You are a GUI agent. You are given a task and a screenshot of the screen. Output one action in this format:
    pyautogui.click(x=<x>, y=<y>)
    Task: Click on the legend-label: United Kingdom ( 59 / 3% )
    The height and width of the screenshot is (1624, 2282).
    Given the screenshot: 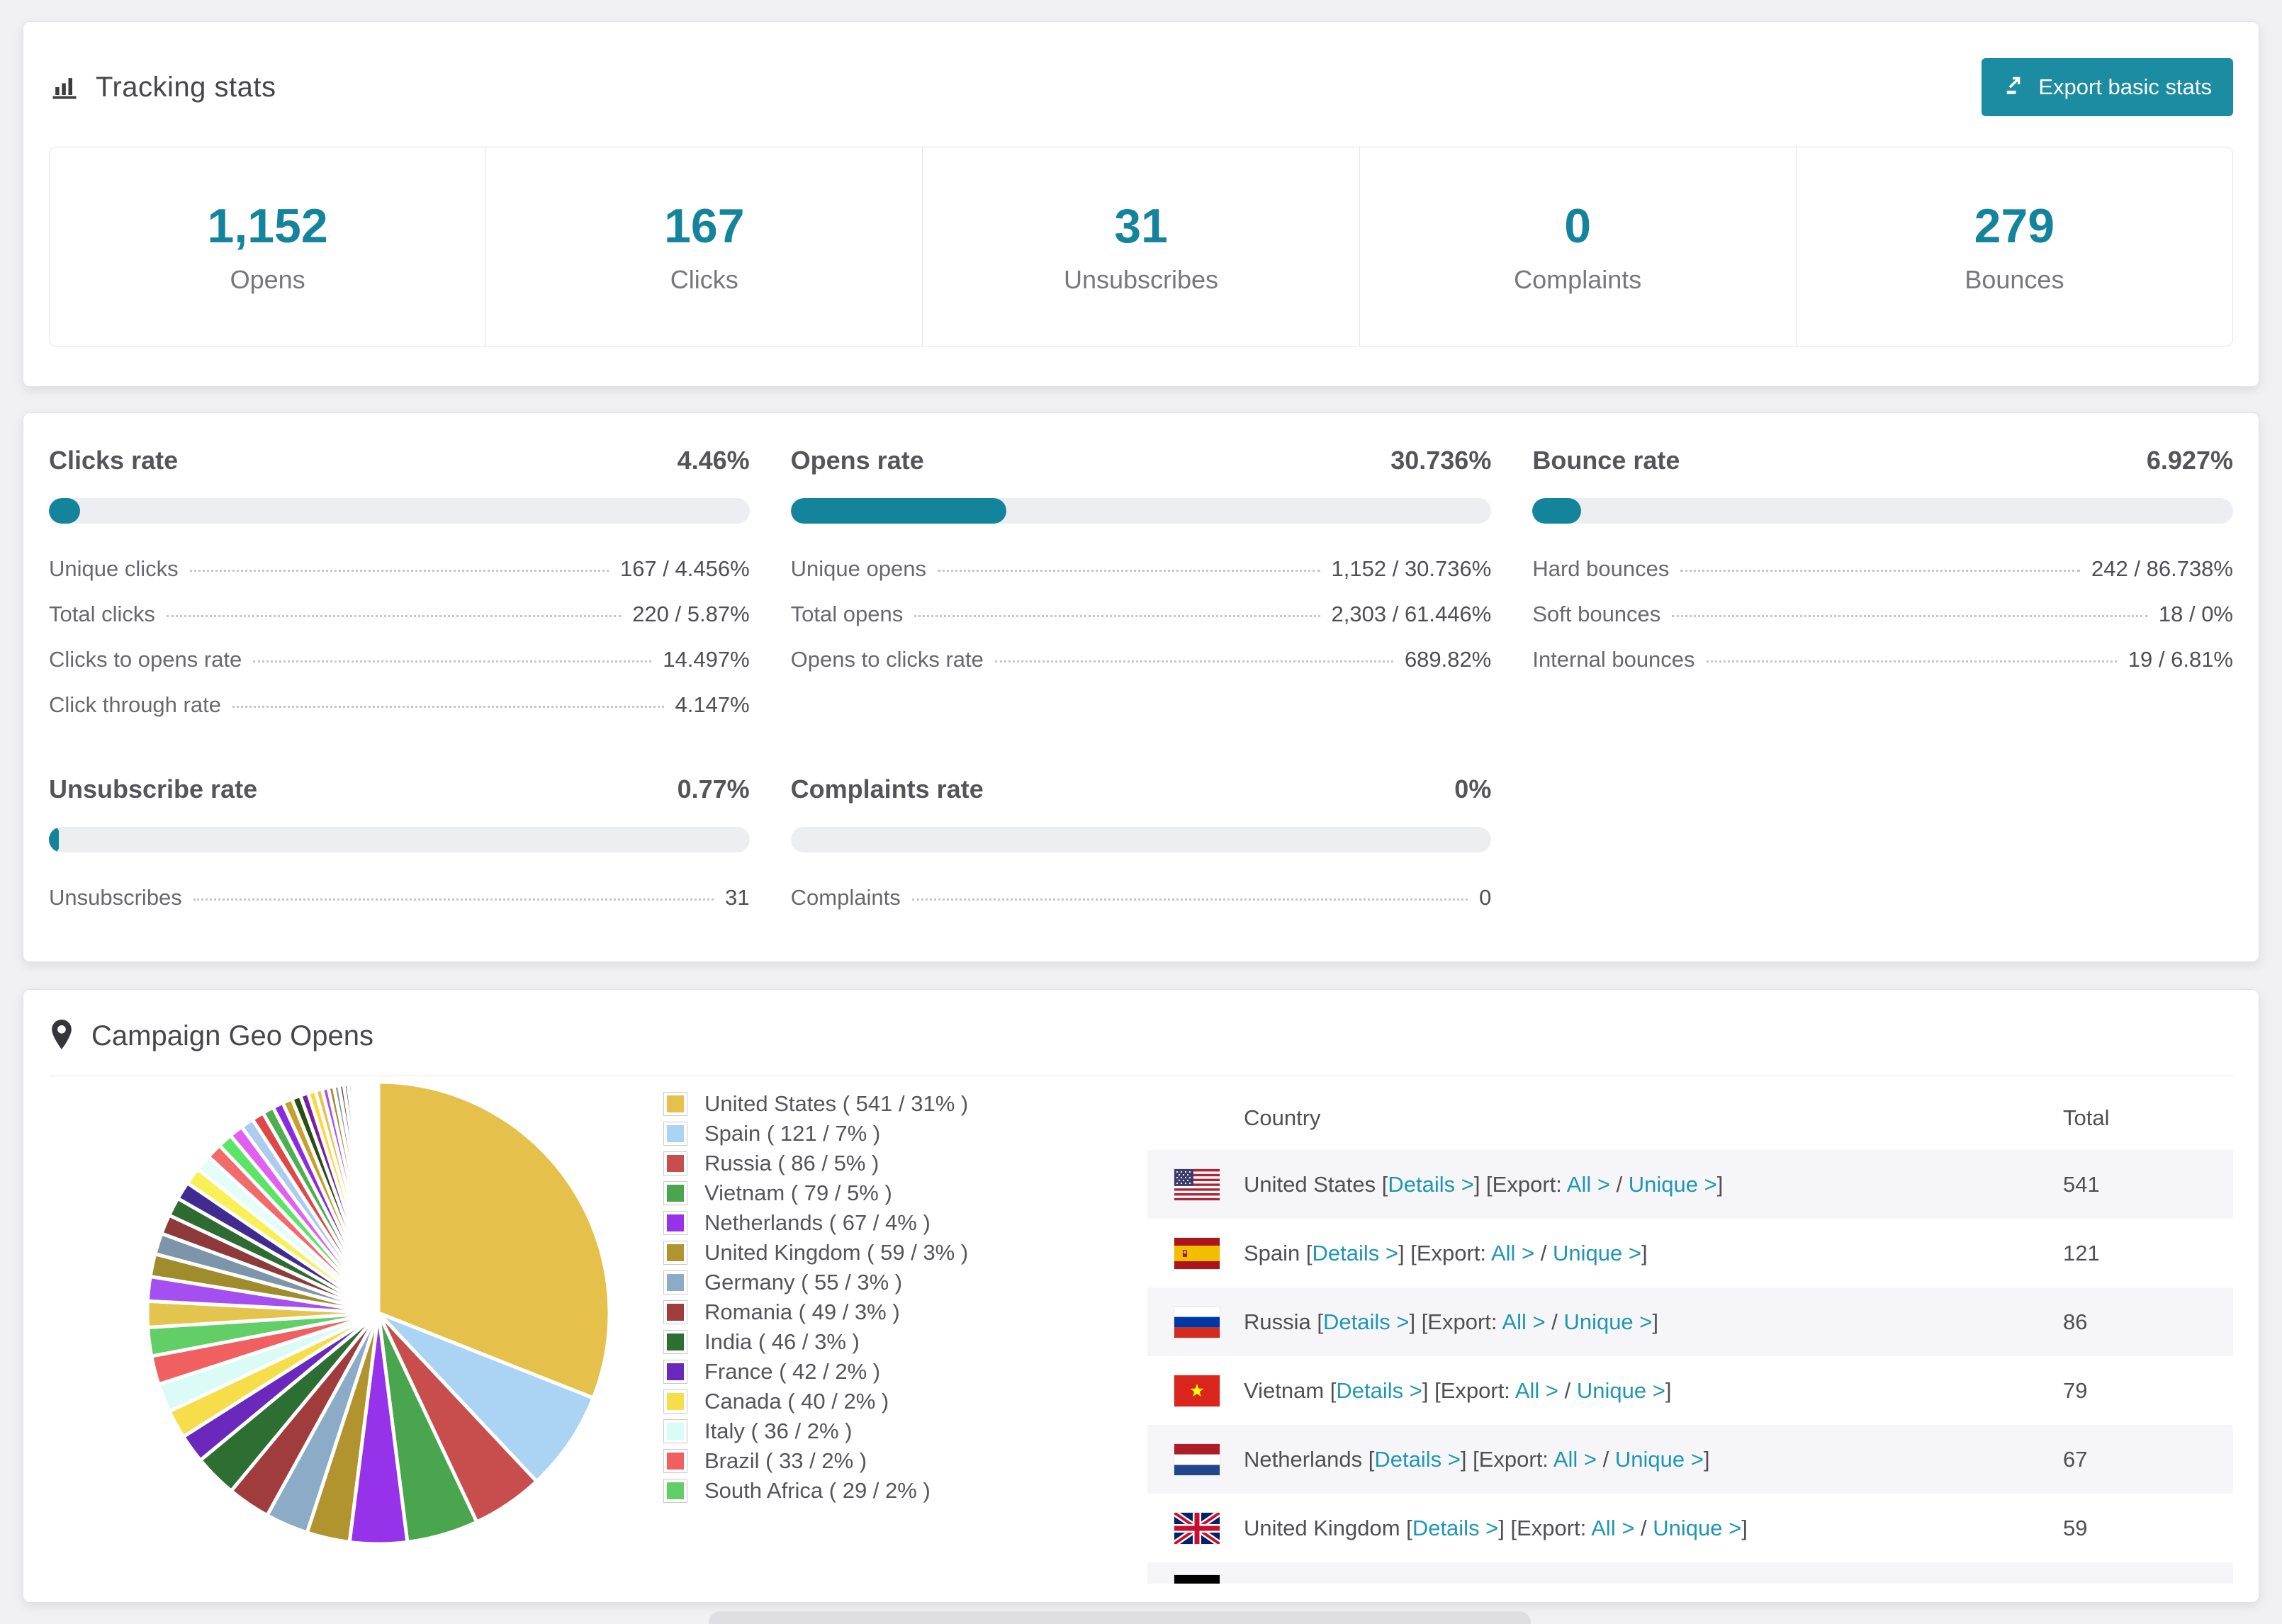 What is the action you would take?
    pyautogui.click(x=836, y=1252)
    